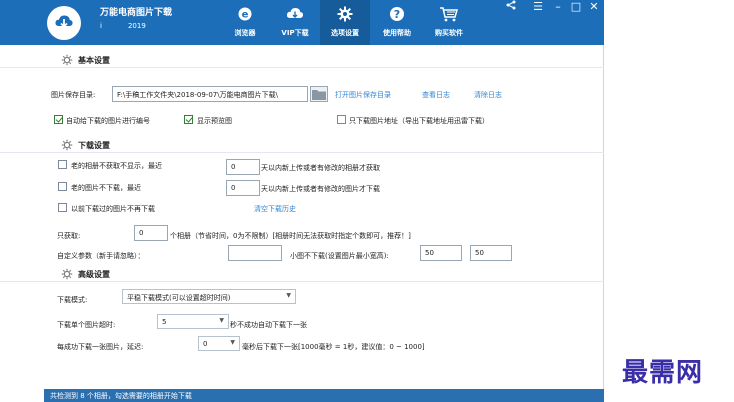 This screenshot has width=734, height=402. Describe the element at coordinates (302, 145) in the screenshot. I see `section-download-header: 下载设置` at that location.